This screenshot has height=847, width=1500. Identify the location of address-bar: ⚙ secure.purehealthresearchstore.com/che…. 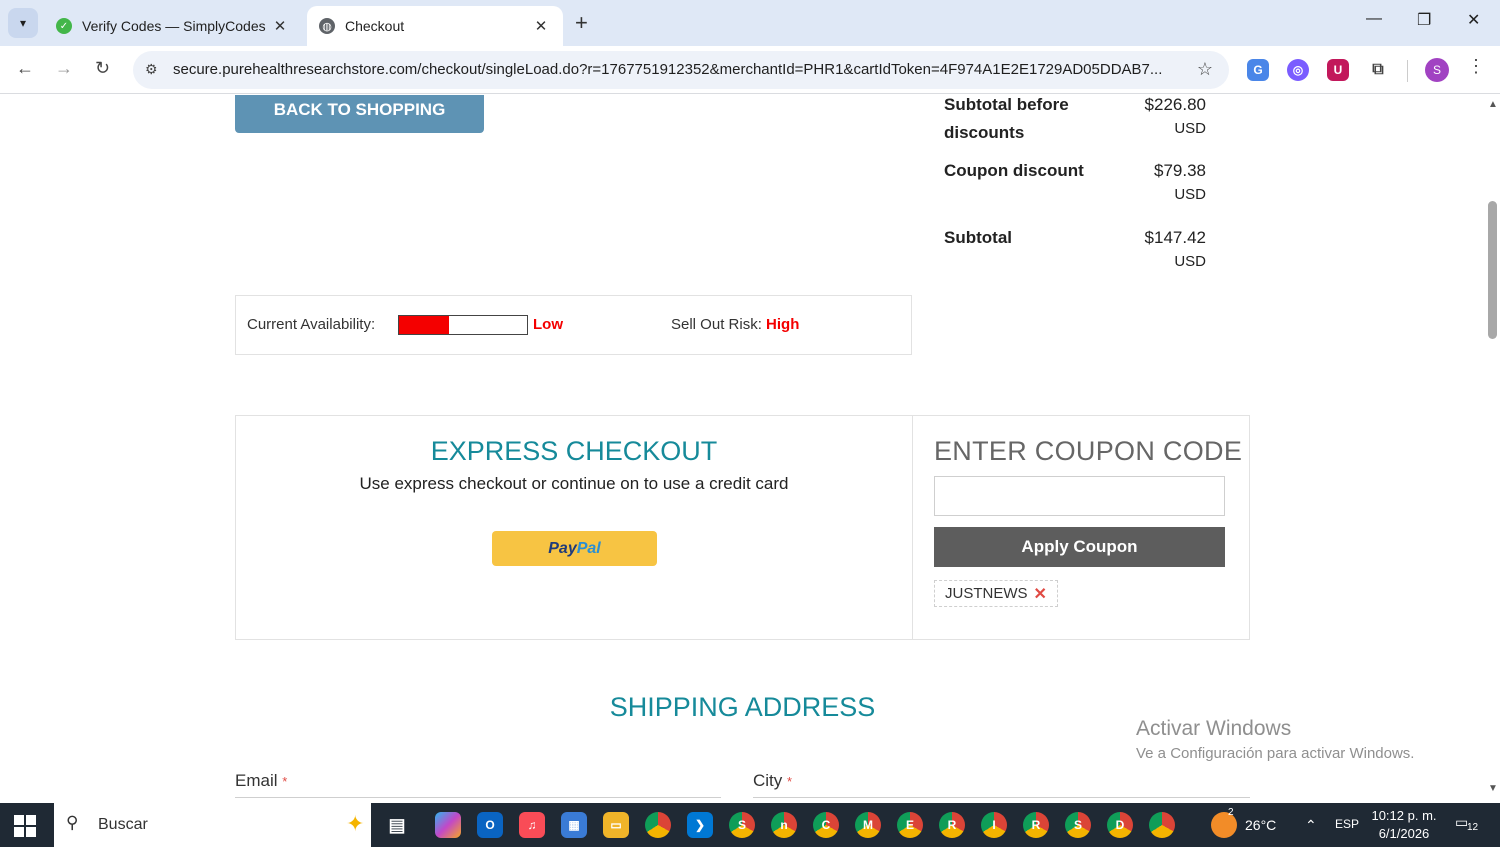
(681, 70).